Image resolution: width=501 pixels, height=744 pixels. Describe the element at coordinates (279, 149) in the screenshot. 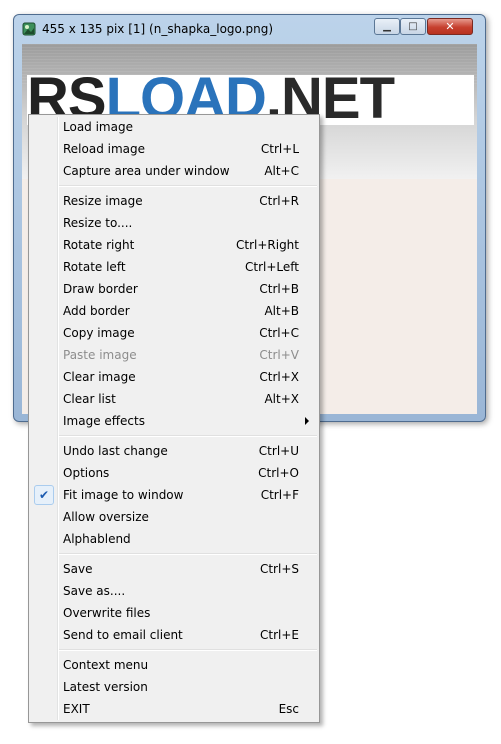

I see `menu-item-shortcut: Ctrl+L` at that location.